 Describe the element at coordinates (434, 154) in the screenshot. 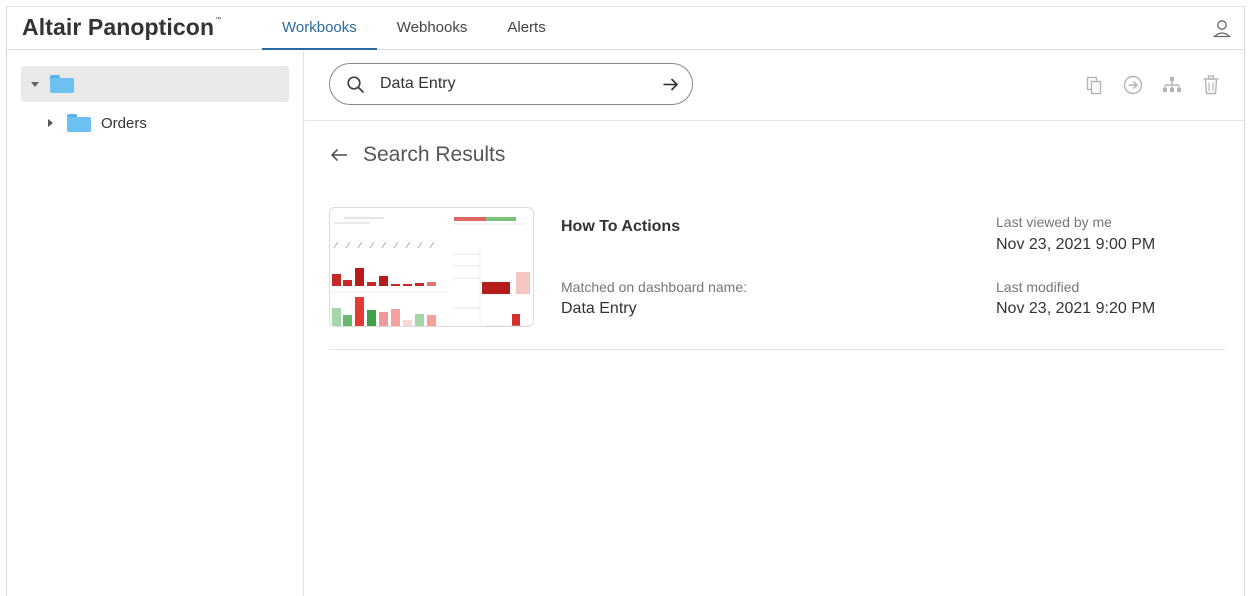

I see `search-results-title: Search Results` at that location.